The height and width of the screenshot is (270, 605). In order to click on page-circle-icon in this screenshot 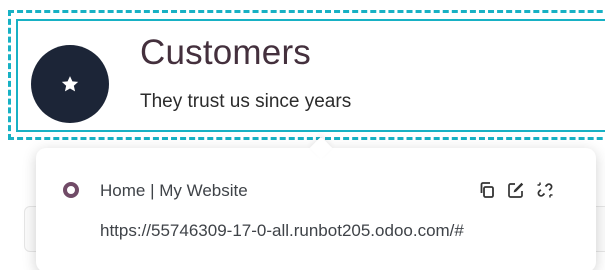, I will do `click(71, 190)`.